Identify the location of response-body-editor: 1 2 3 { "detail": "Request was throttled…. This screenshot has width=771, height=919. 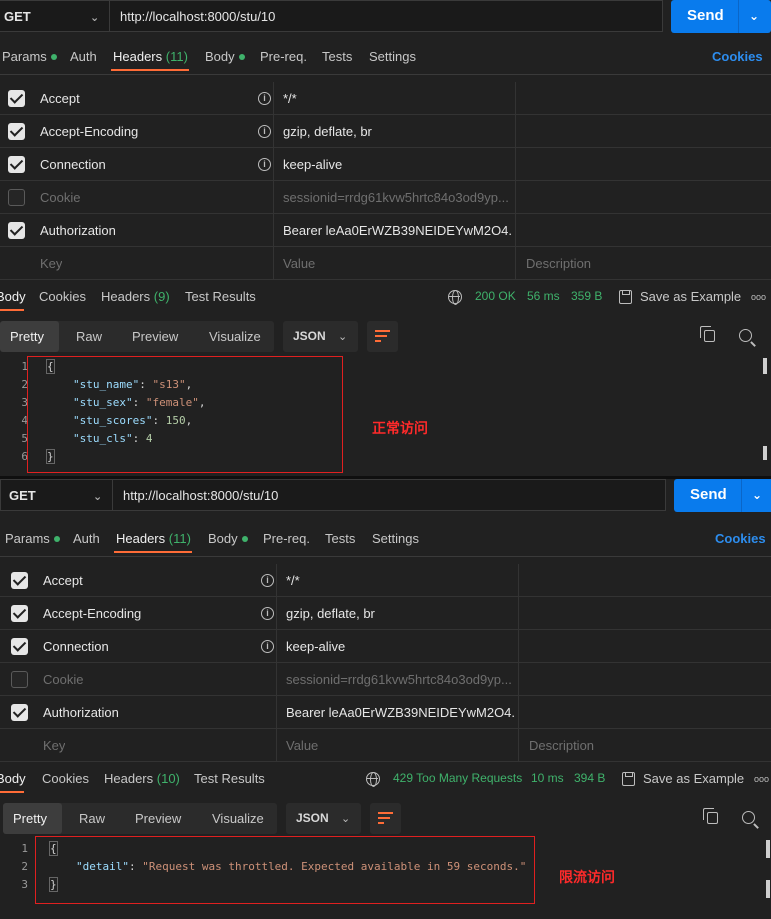
(385, 877).